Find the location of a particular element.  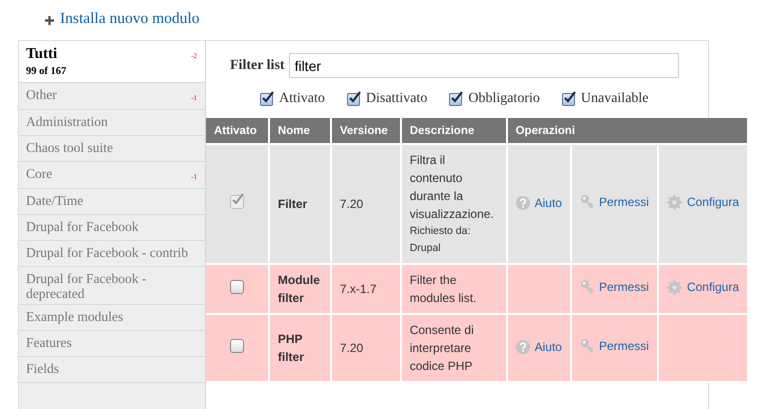

install-module-link: Installa nuovo modulo is located at coordinates (130, 19).